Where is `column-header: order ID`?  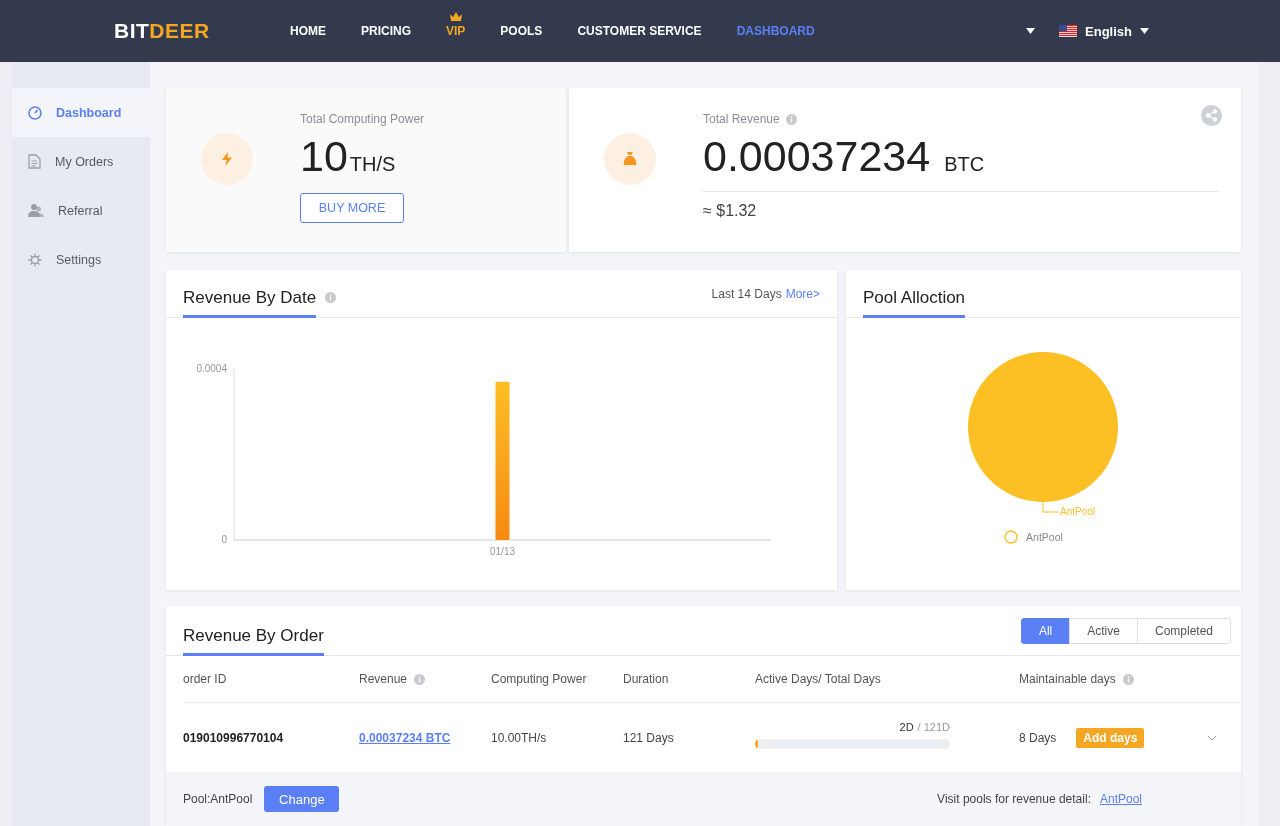 column-header: order ID is located at coordinates (205, 679).